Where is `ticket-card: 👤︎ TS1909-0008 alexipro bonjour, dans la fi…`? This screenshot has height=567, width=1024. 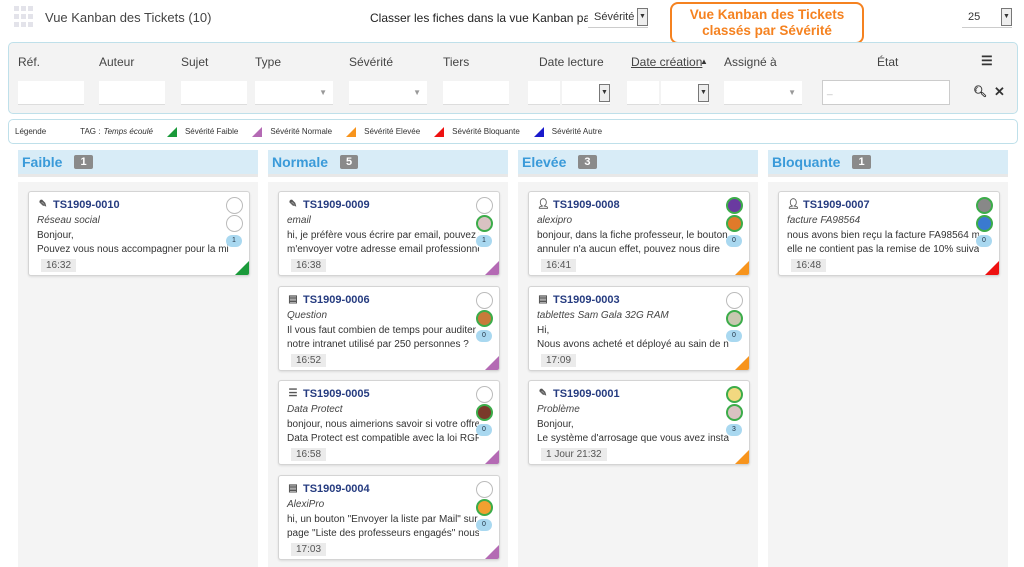 ticket-card: 👤︎ TS1909-0008 alexipro bonjour, dans la fi… is located at coordinates (639, 233).